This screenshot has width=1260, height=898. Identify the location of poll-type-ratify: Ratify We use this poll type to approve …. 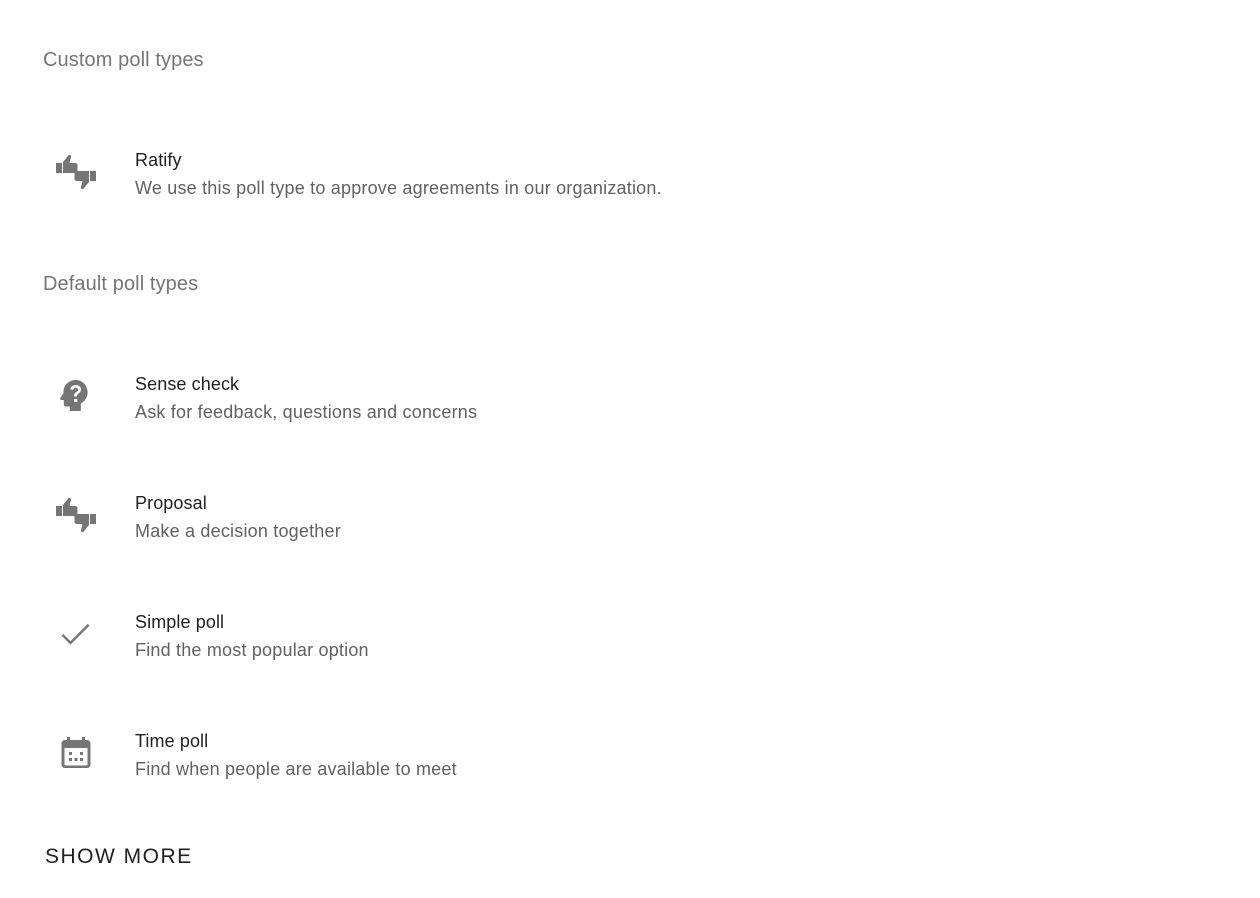
(630, 172).